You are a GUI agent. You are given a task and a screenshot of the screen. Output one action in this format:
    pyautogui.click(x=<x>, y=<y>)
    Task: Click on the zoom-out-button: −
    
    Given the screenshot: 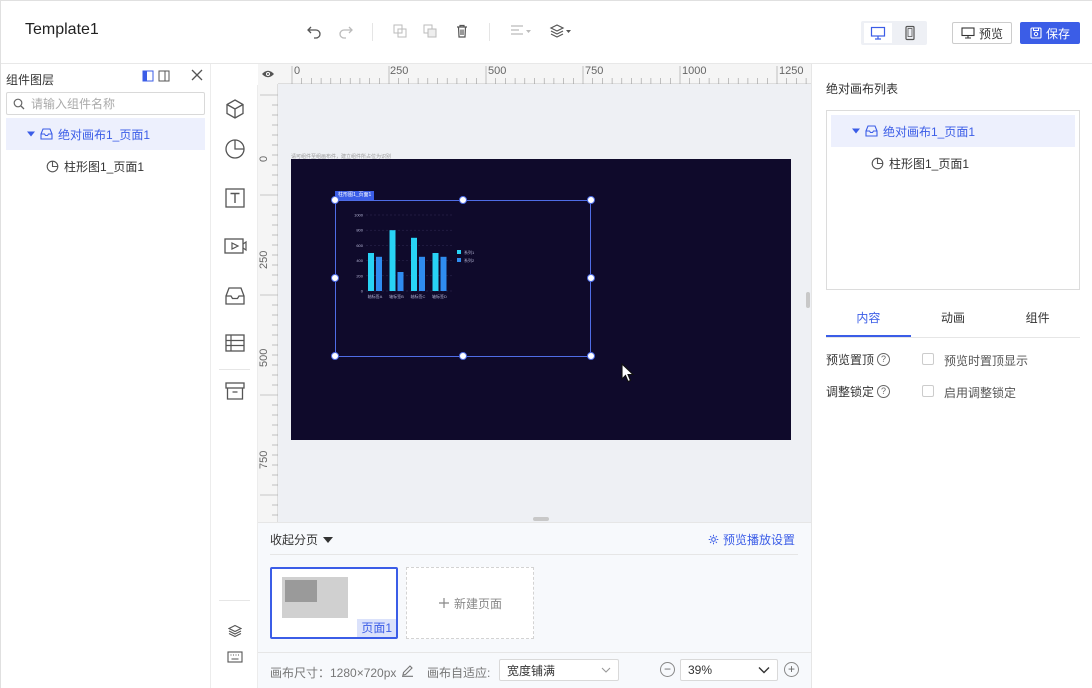 What is the action you would take?
    pyautogui.click(x=667, y=669)
    